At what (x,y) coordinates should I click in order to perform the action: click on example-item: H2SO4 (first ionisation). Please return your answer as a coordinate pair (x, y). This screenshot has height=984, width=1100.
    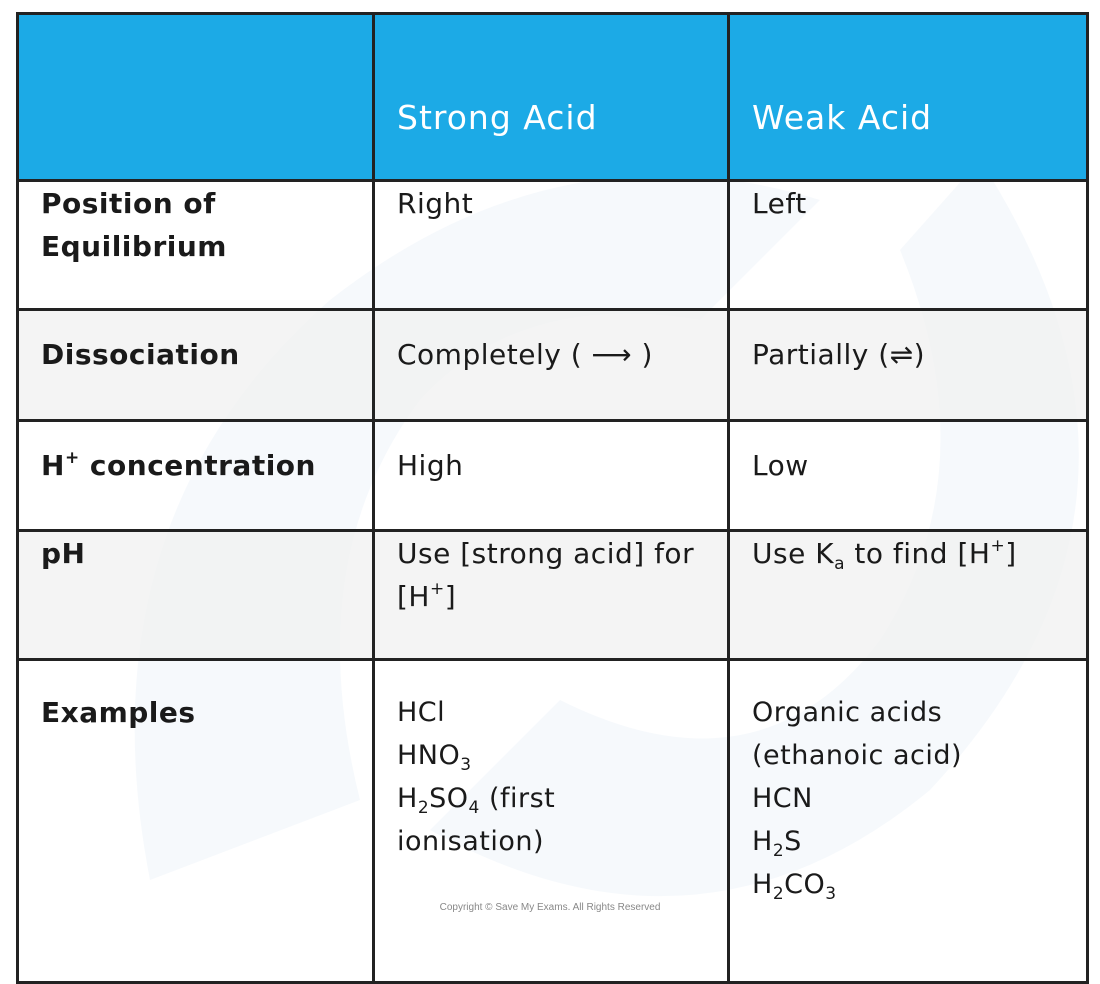
    Looking at the image, I should click on (476, 820).